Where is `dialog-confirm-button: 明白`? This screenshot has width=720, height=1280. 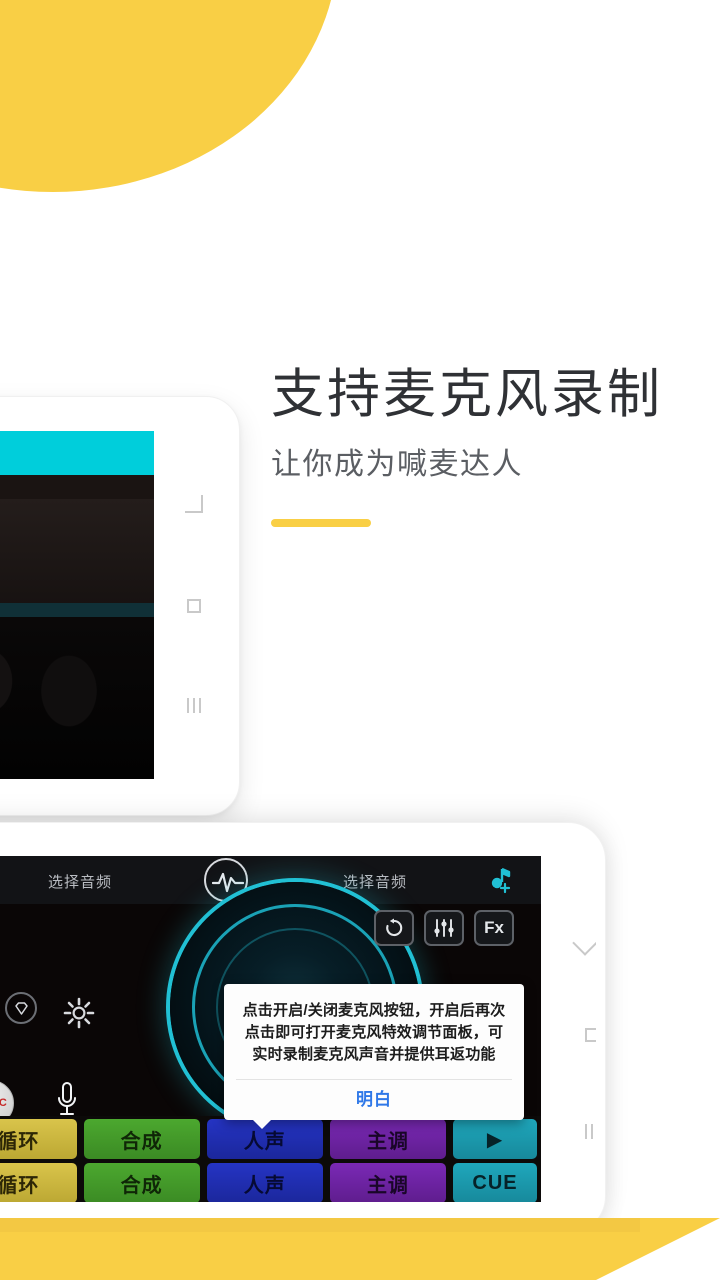 dialog-confirm-button: 明白 is located at coordinates (374, 1100).